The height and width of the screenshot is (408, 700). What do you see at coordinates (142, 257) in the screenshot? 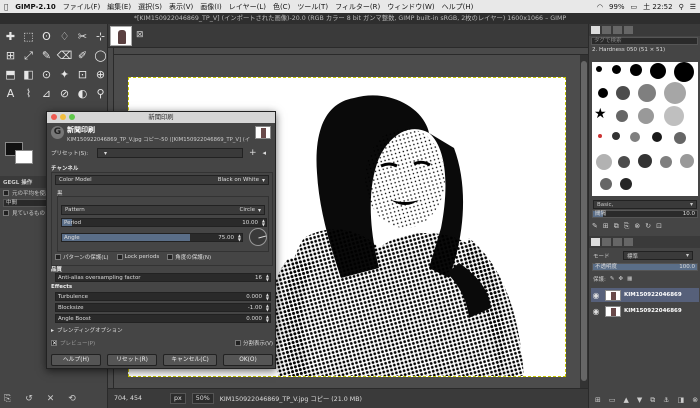
I see `lock-periods-label: Lock periods` at bounding box center [142, 257].